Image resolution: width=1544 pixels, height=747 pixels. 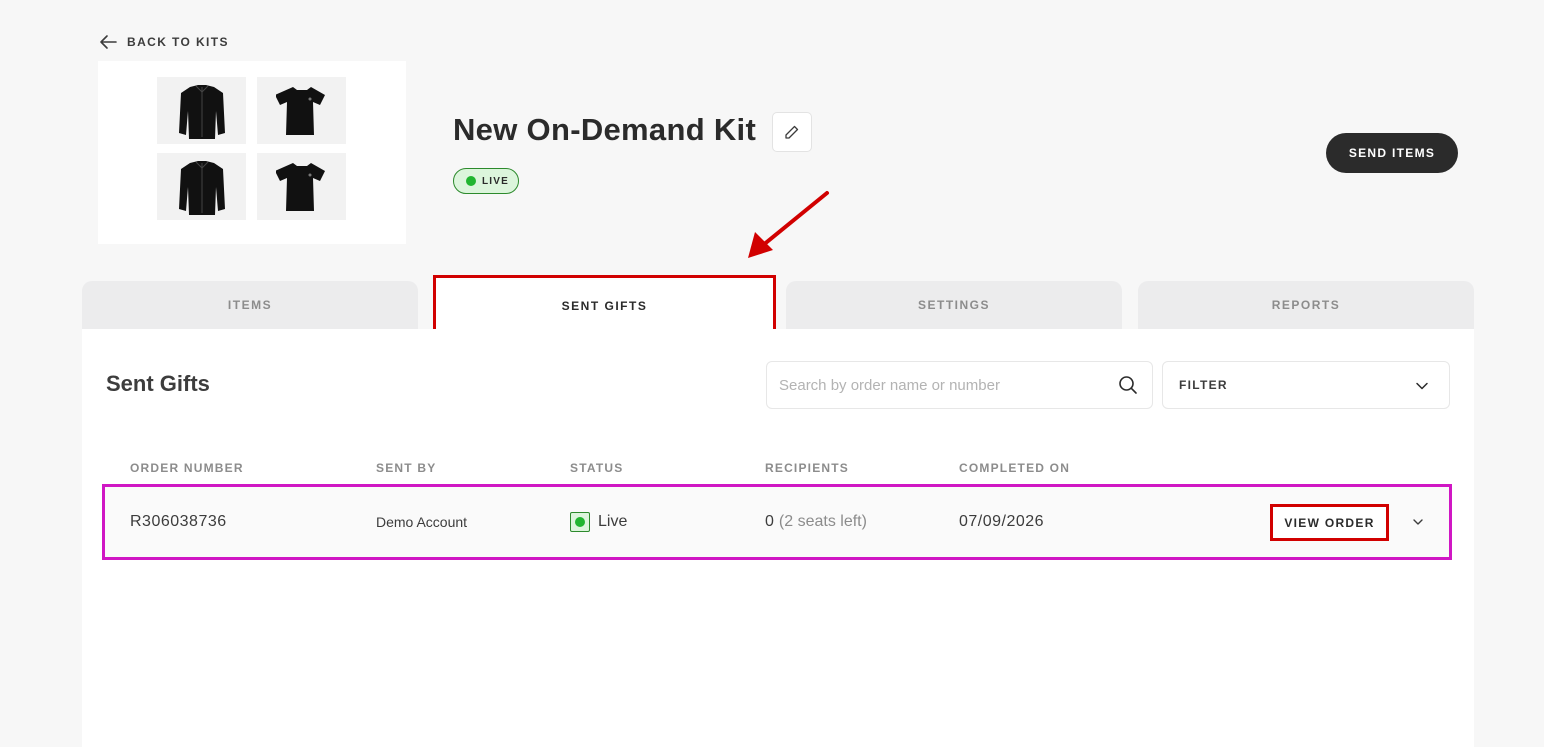 What do you see at coordinates (1329, 522) in the screenshot?
I see `view-order-button: VIEW ORDER` at bounding box center [1329, 522].